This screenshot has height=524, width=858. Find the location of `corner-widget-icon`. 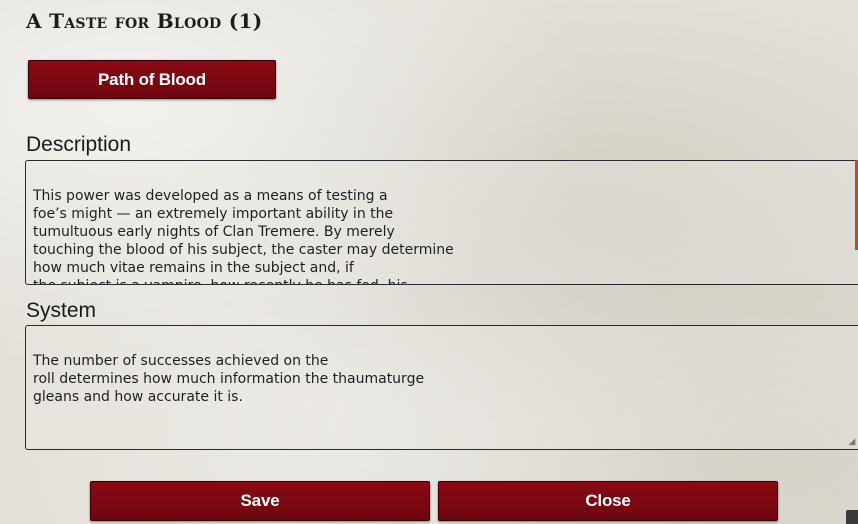

corner-widget-icon is located at coordinates (852, 517).